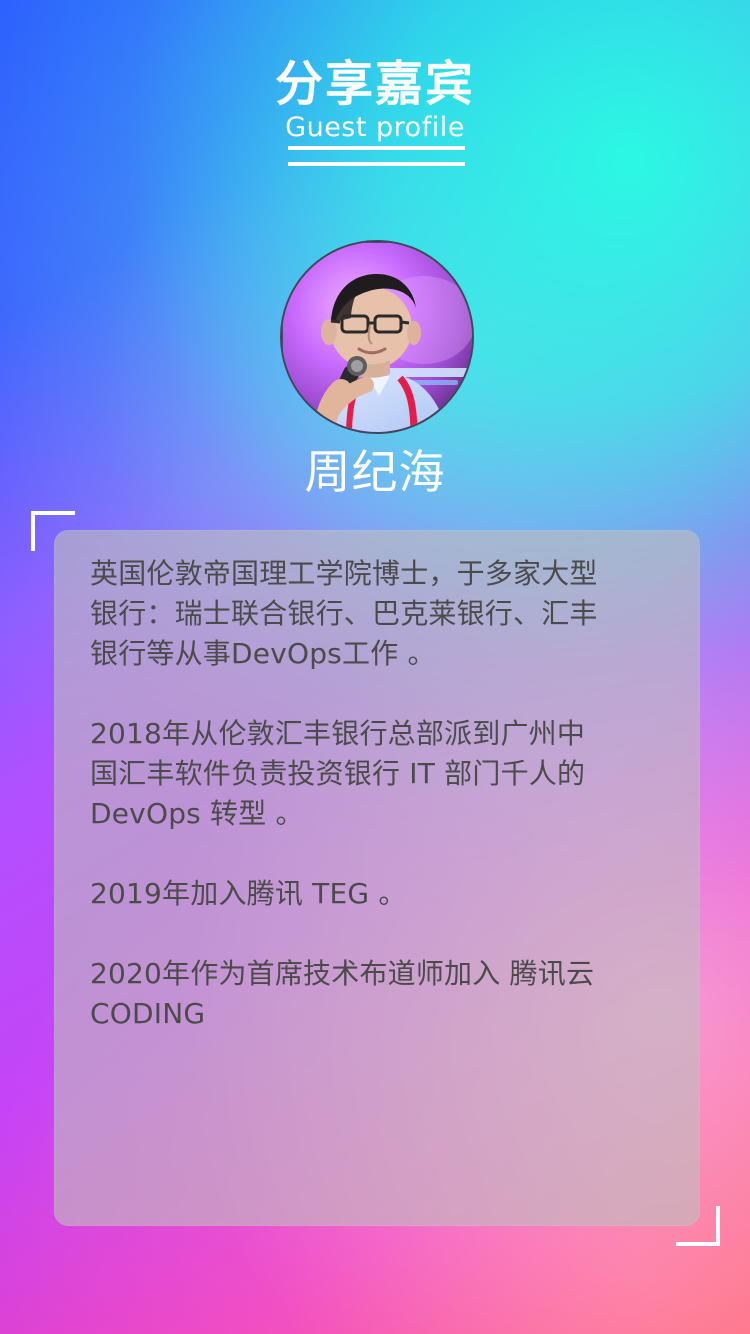 This screenshot has width=750, height=1334. What do you see at coordinates (374, 84) in the screenshot?
I see `page-title-chinese: 分享嘉宾` at bounding box center [374, 84].